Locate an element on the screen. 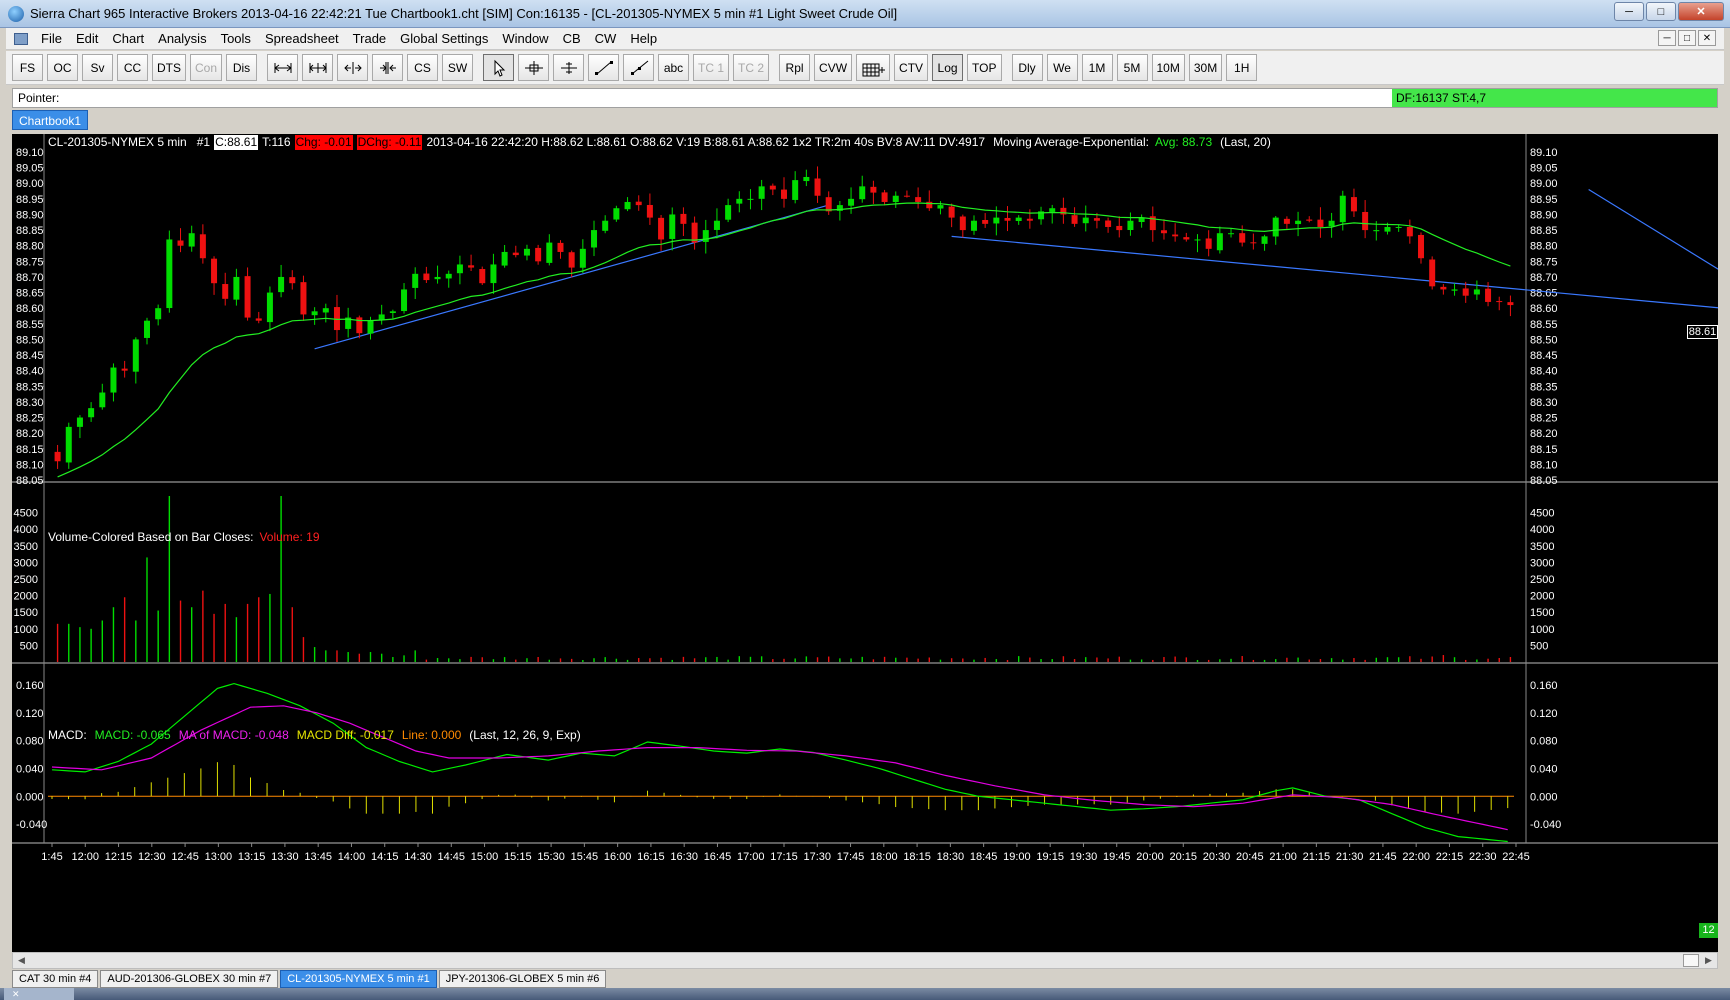 Image resolution: width=1730 pixels, height=1000 pixels. move-both-icon is located at coordinates (318, 67).